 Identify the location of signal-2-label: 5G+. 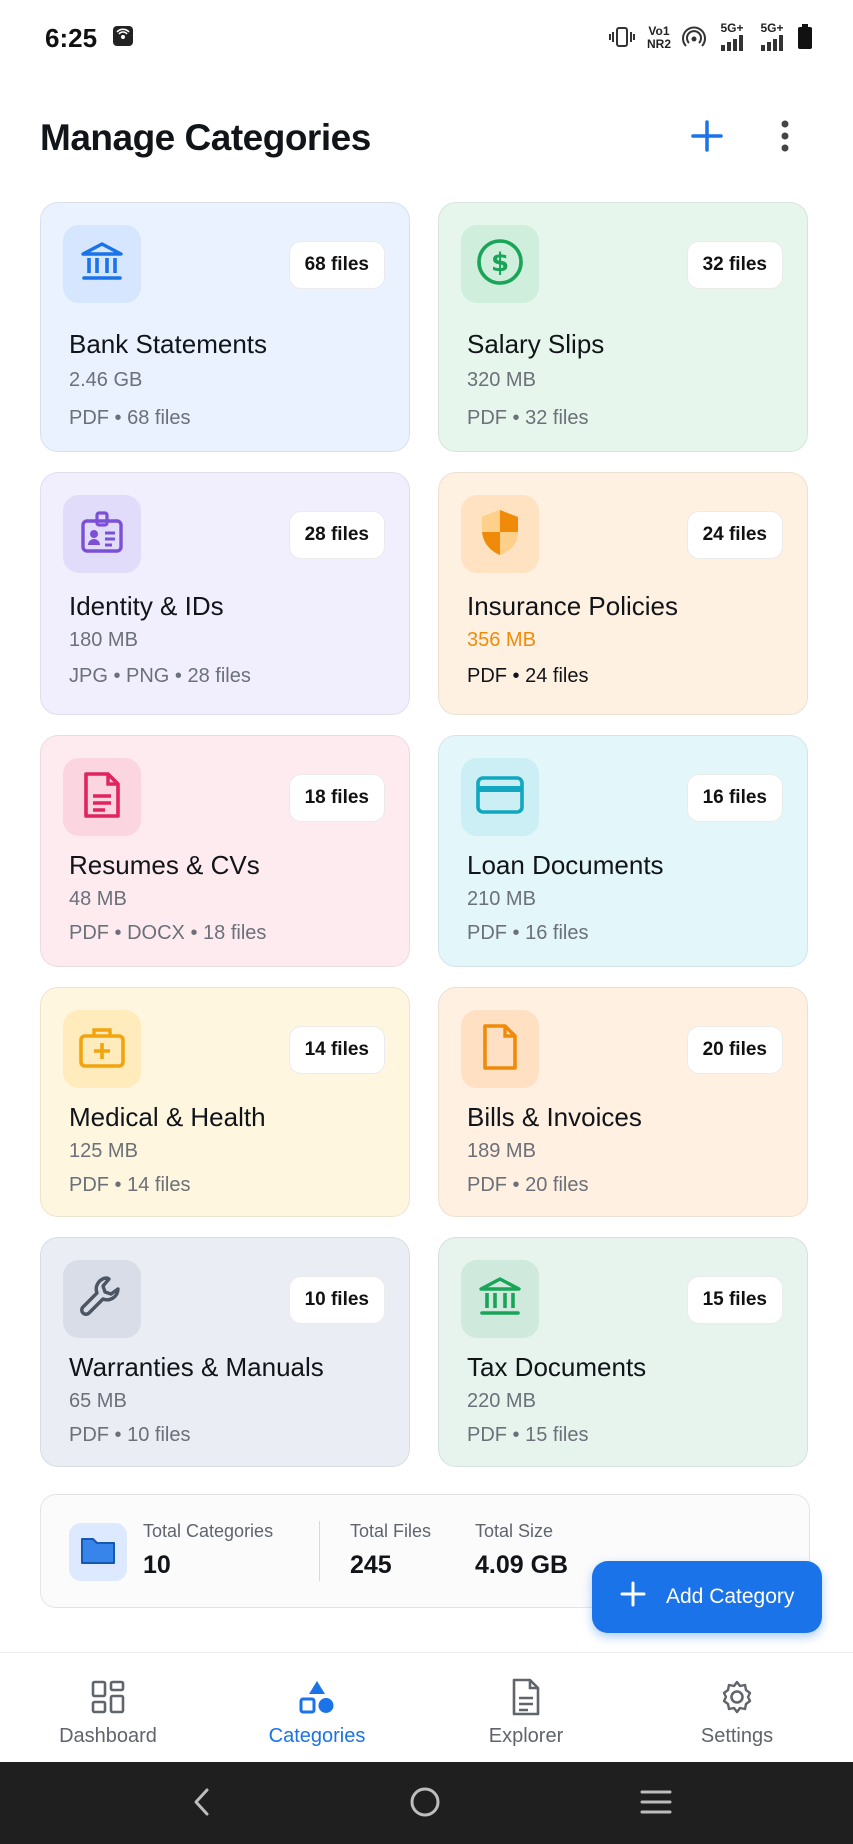
(772, 28).